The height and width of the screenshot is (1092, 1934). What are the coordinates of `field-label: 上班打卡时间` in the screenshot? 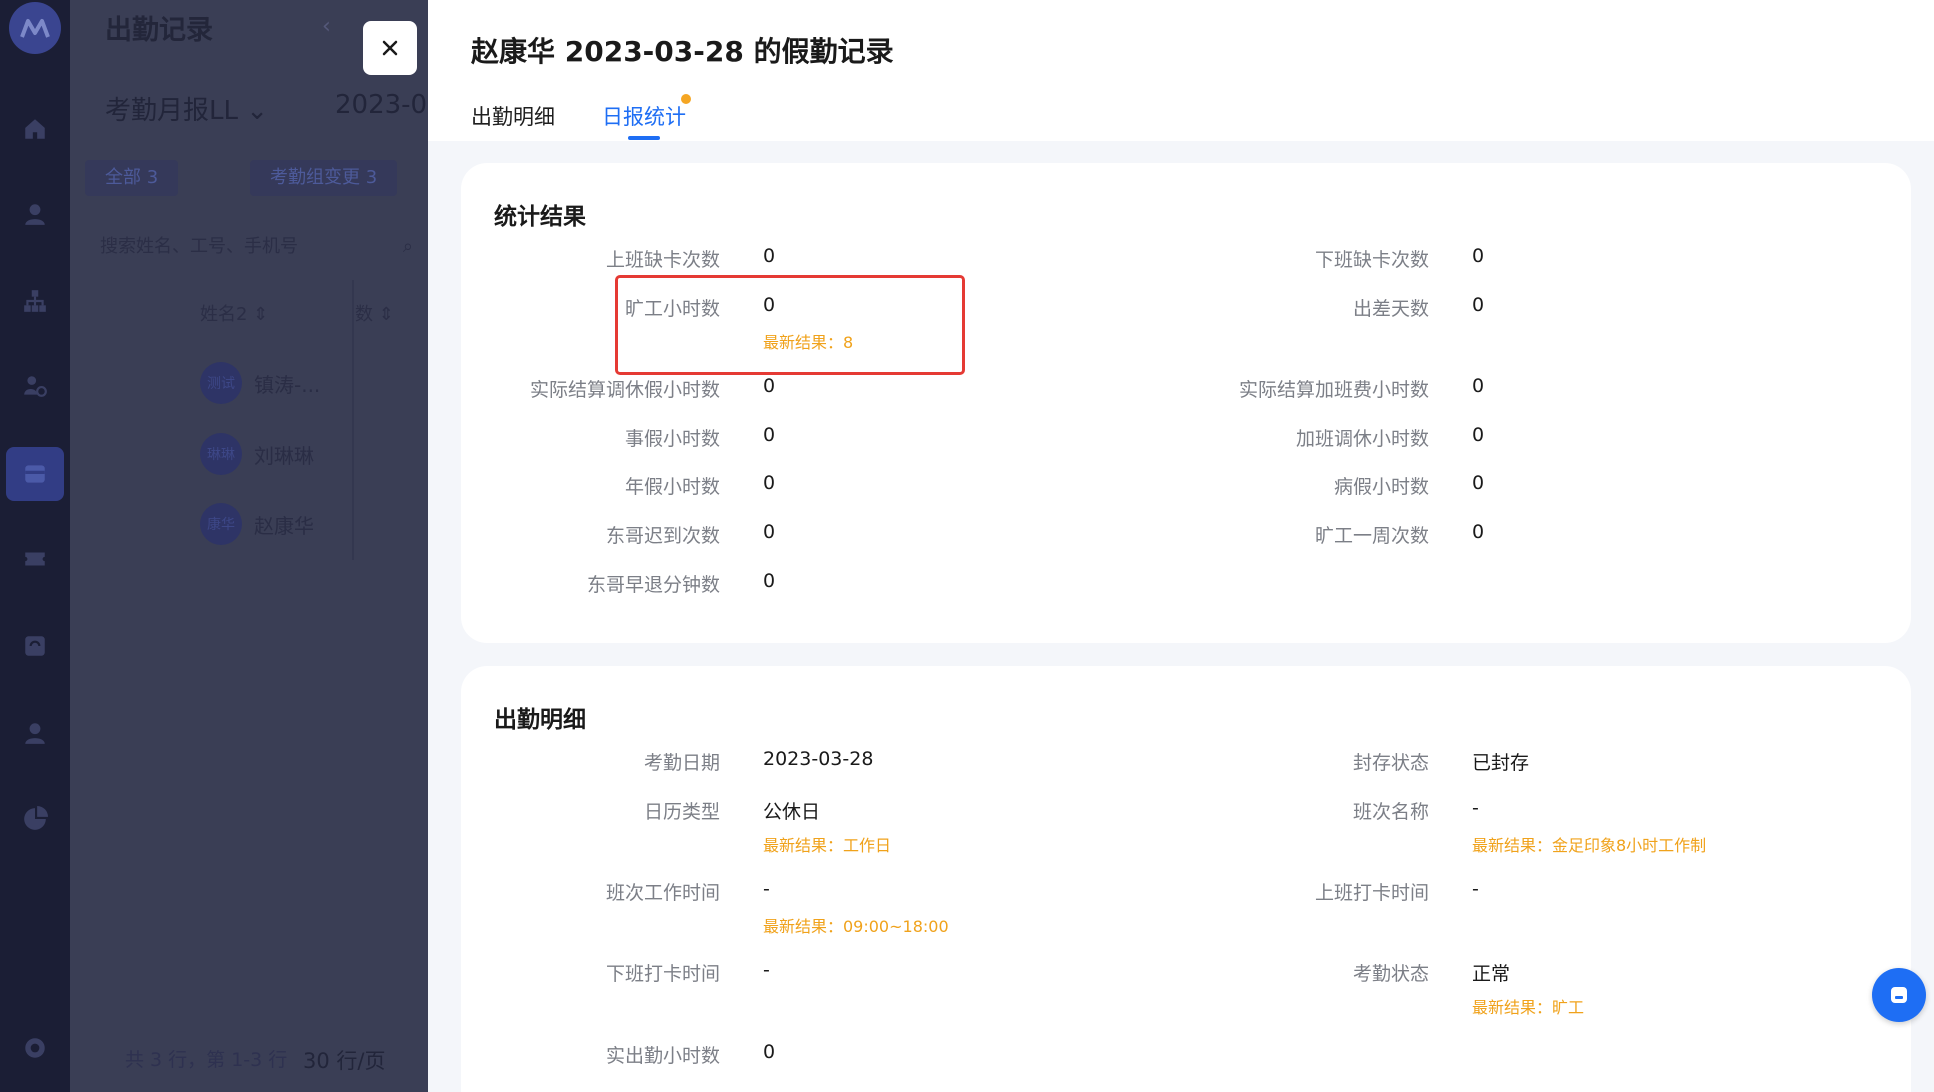 It's located at (1371, 893).